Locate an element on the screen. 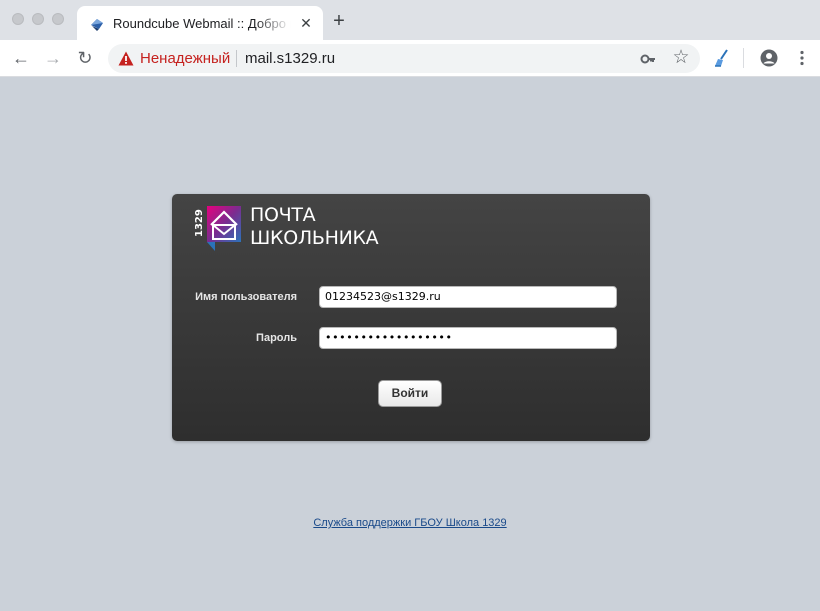 This screenshot has height=611, width=820. new-tab-button: + is located at coordinates (339, 21).